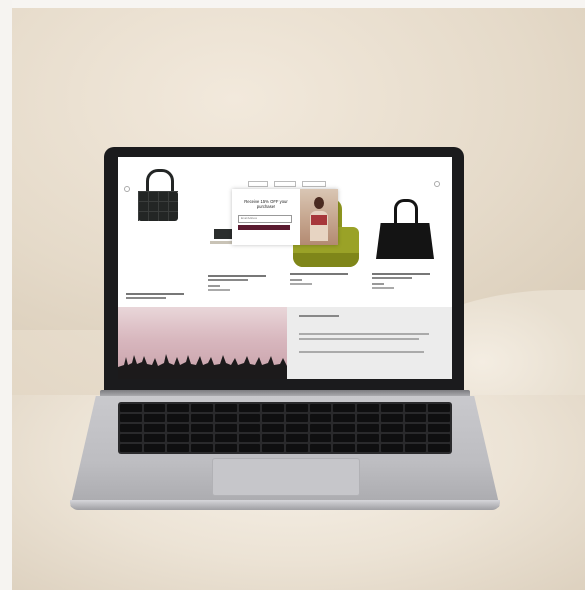 The image size is (585, 590). I want to click on image-left-edge, so click(6, 295).